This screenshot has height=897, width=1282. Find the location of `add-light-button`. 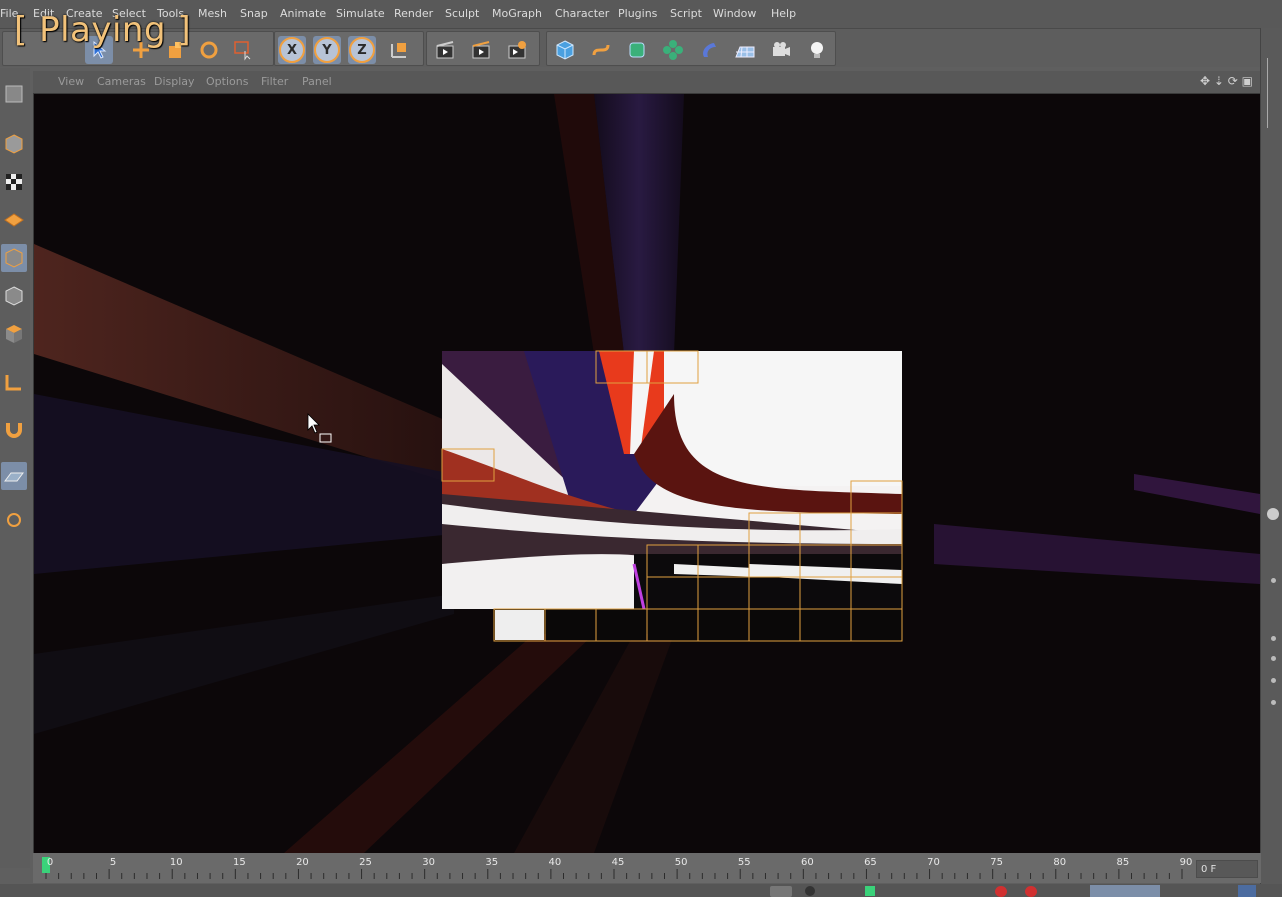

add-light-button is located at coordinates (817, 50).